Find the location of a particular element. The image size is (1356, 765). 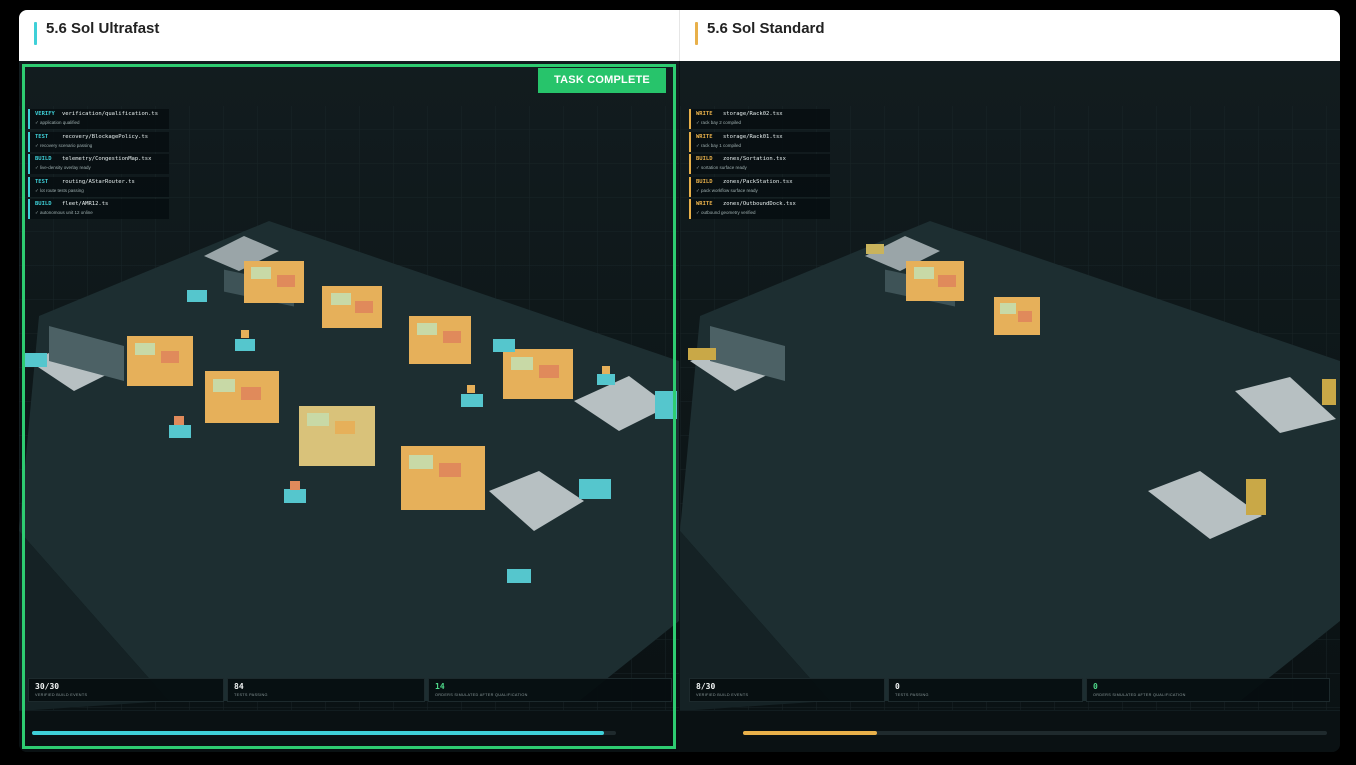

stat-tests-passing: 0 TESTS PASSING is located at coordinates (985, 690).